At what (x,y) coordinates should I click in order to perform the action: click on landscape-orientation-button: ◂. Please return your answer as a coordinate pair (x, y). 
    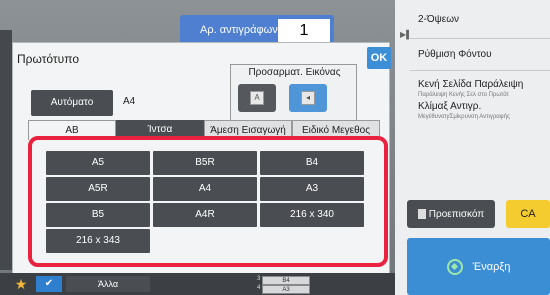
    Looking at the image, I should click on (308, 98).